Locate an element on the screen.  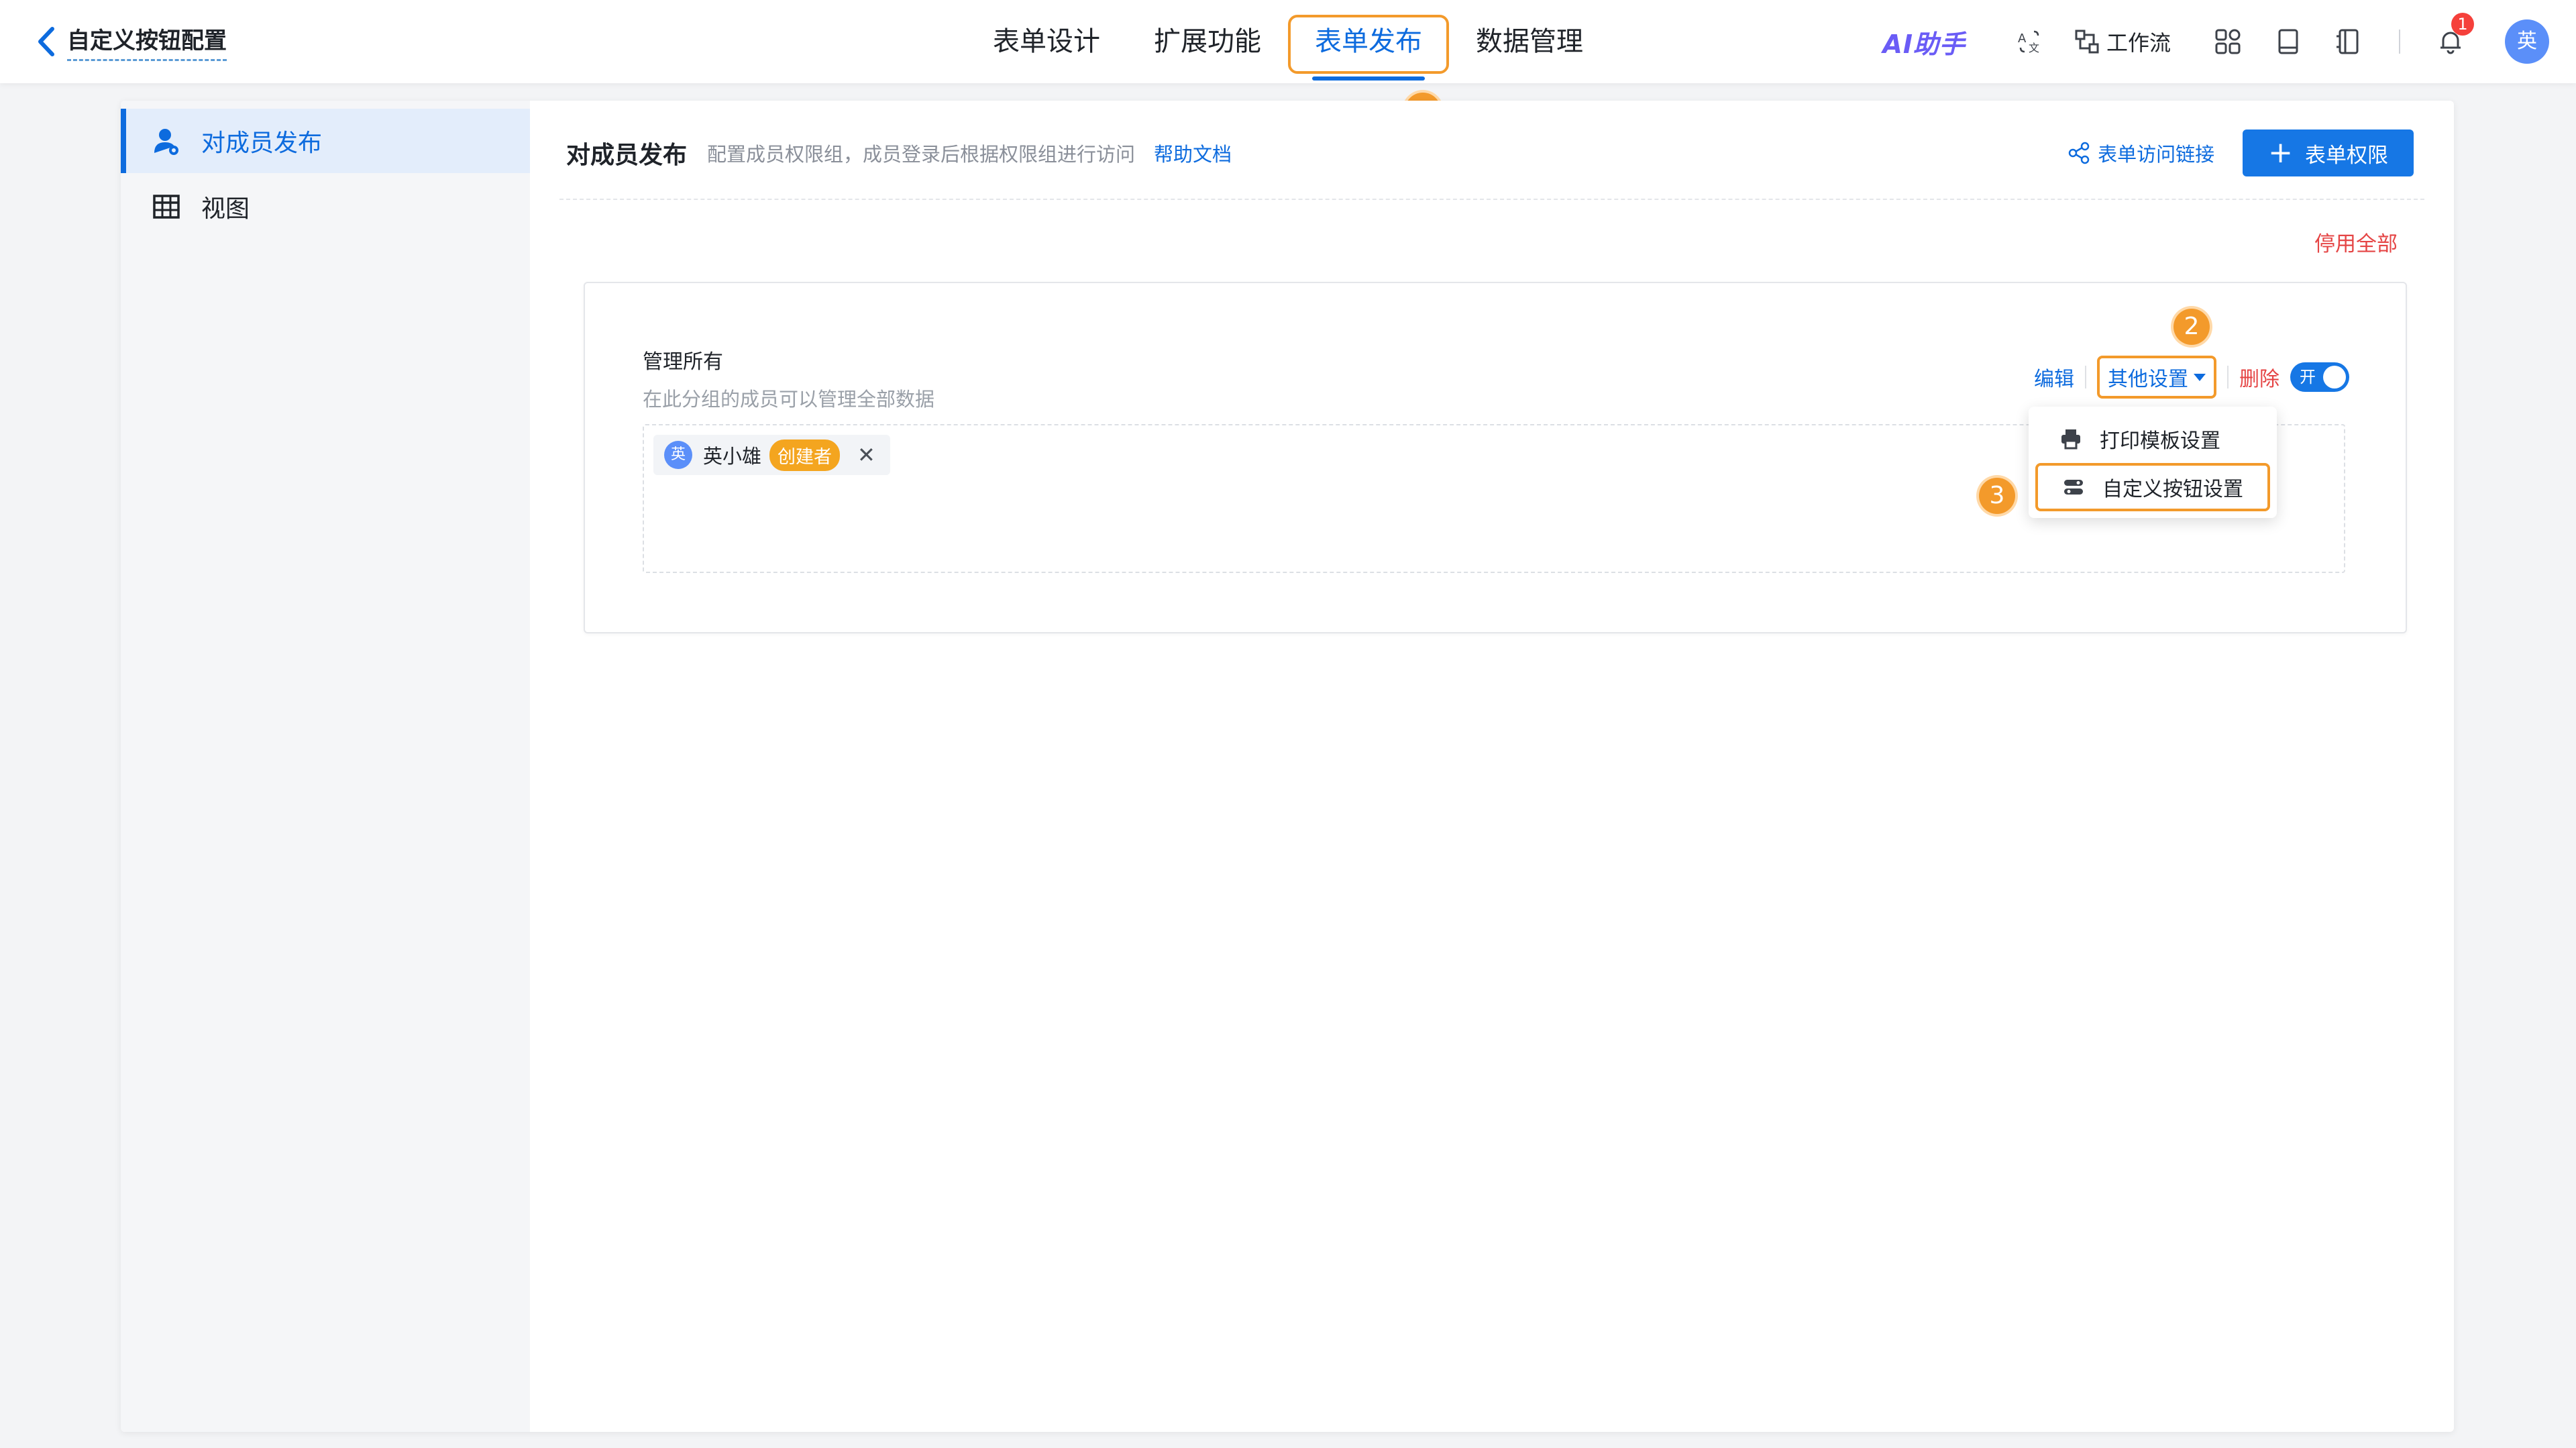
highlight-frame is located at coordinates (1368, 44).